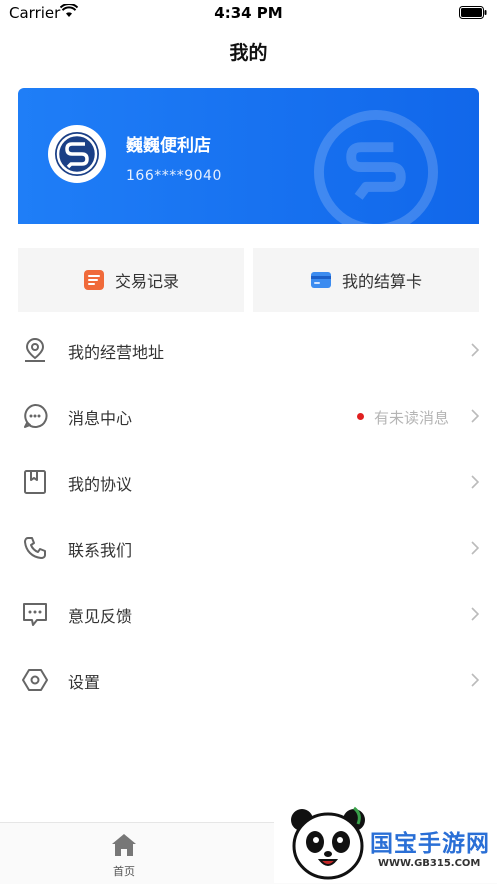 This screenshot has height=884, width=497. Describe the element at coordinates (35, 680) in the screenshot. I see `settings-hexagon-icon` at that location.